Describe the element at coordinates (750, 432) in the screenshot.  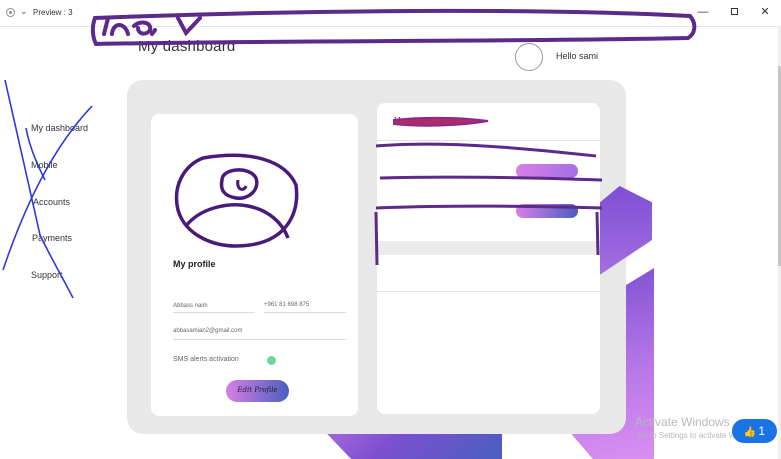
I see `thumbs-up-icon: 👍` at that location.